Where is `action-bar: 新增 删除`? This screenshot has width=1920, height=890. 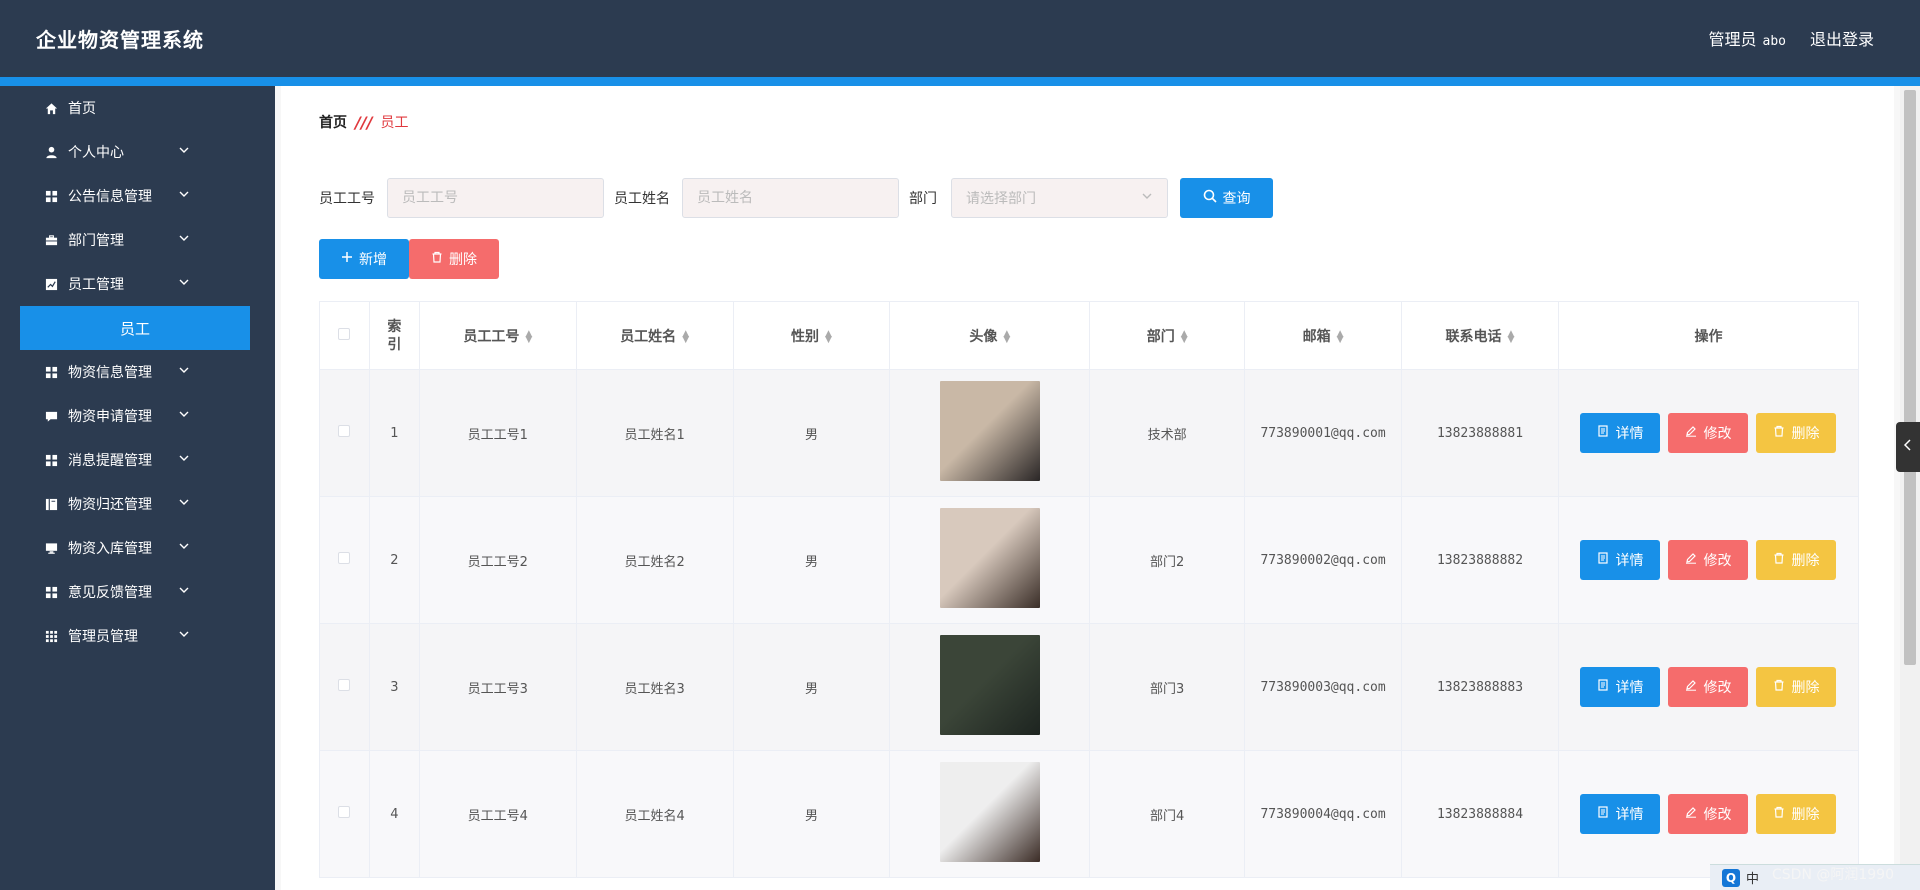 action-bar: 新增 删除 is located at coordinates (409, 259).